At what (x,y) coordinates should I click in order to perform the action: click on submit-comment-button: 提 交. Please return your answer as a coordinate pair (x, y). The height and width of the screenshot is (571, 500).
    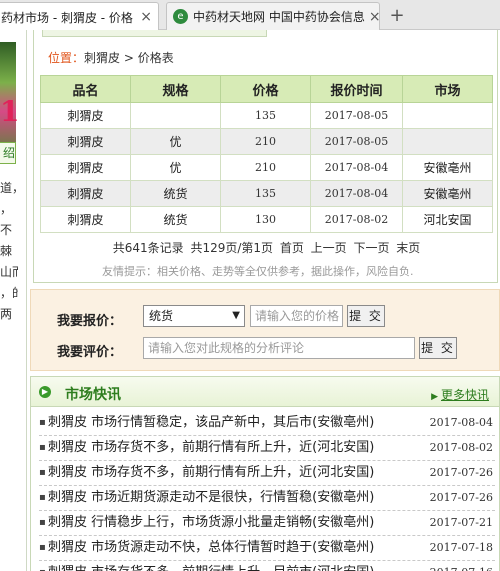
    Looking at the image, I should click on (438, 348).